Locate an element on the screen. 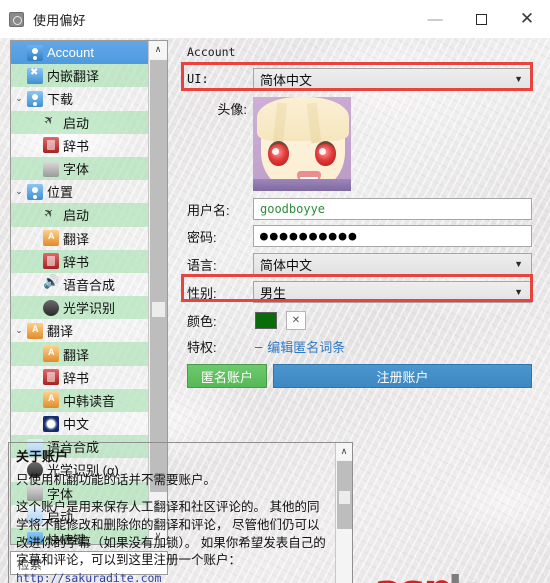 The height and width of the screenshot is (583, 550). sidebar-scrollbar-thumb is located at coordinates (158, 276).